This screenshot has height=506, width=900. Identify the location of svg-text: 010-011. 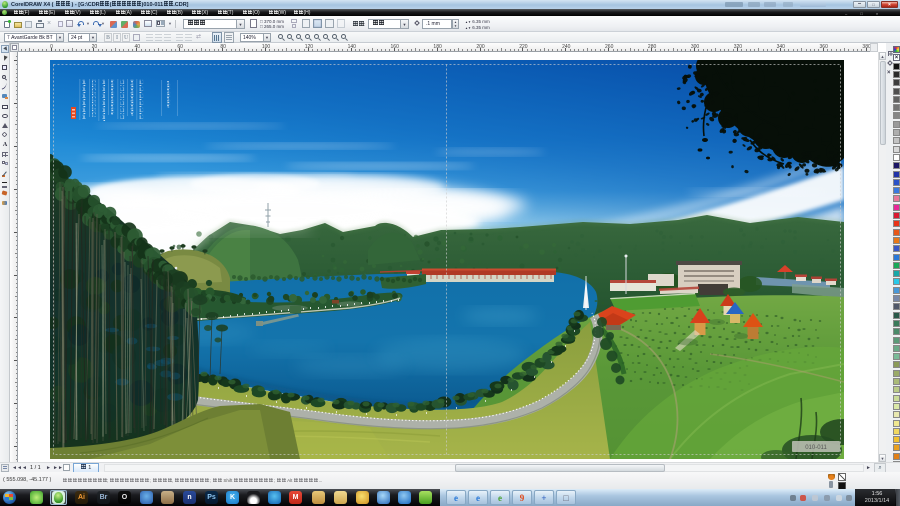
(816, 448).